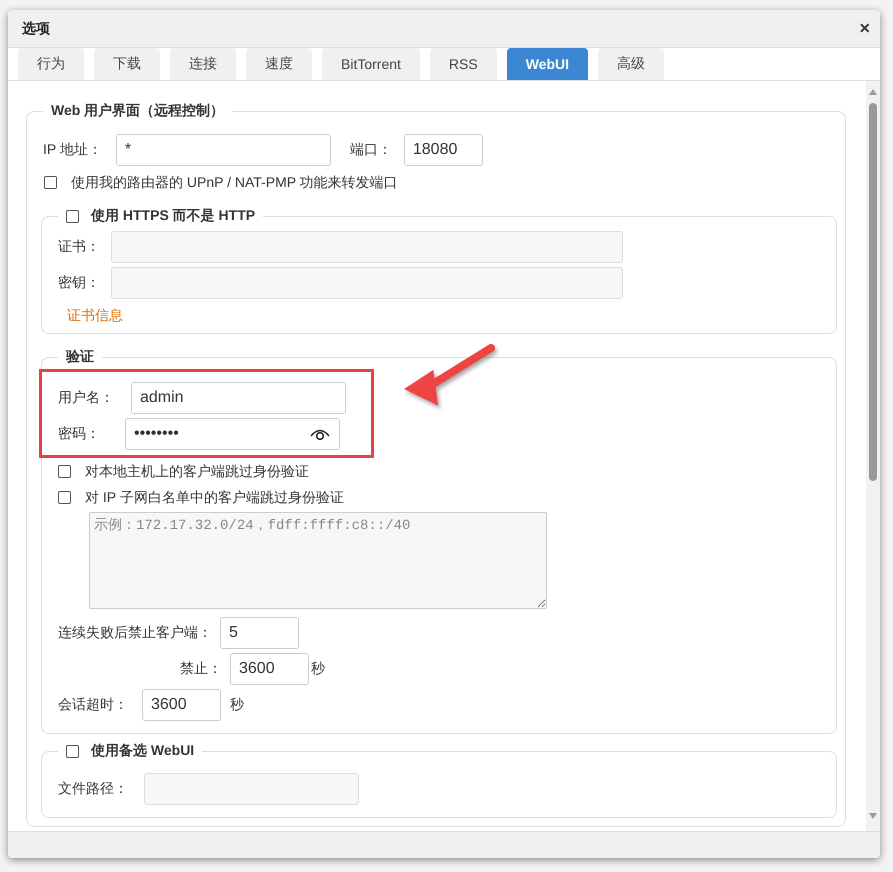 This screenshot has height=872, width=893. What do you see at coordinates (371, 150) in the screenshot?
I see `field-label: 端口：` at bounding box center [371, 150].